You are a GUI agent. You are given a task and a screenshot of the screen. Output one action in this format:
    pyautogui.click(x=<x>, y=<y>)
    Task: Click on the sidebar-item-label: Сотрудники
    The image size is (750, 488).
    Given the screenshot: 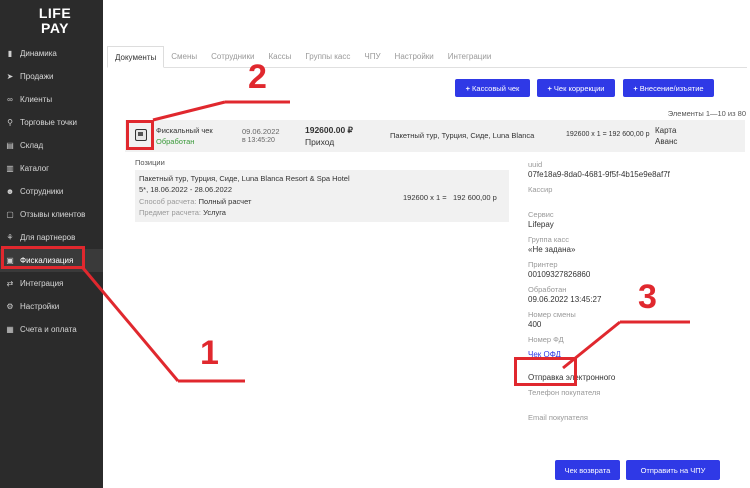 What is the action you would take?
    pyautogui.click(x=42, y=191)
    